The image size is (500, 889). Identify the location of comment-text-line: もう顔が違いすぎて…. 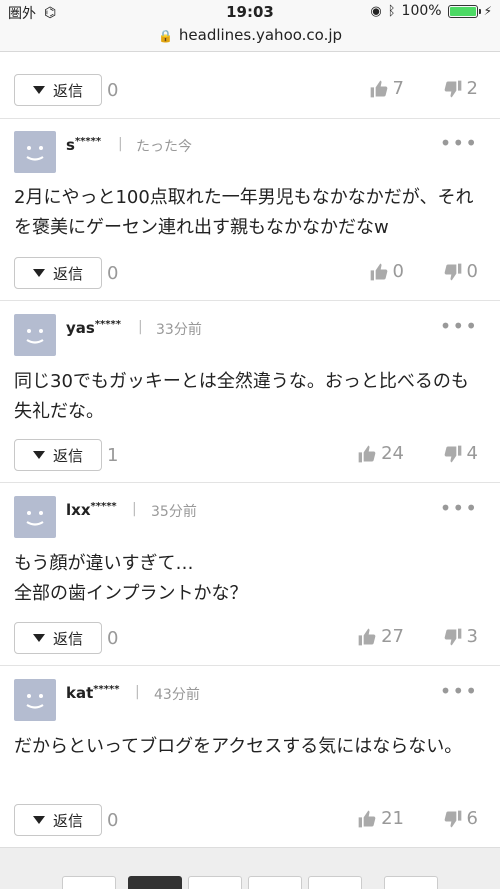
(104, 563).